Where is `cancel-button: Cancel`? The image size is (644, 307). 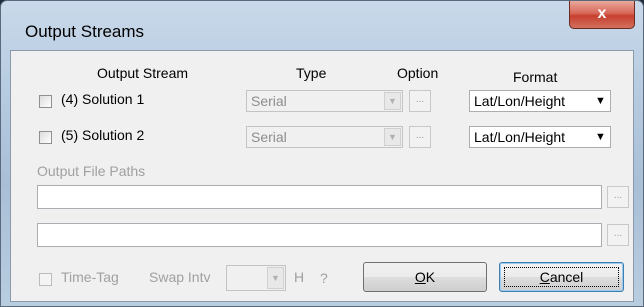
cancel-button: Cancel is located at coordinates (561, 277).